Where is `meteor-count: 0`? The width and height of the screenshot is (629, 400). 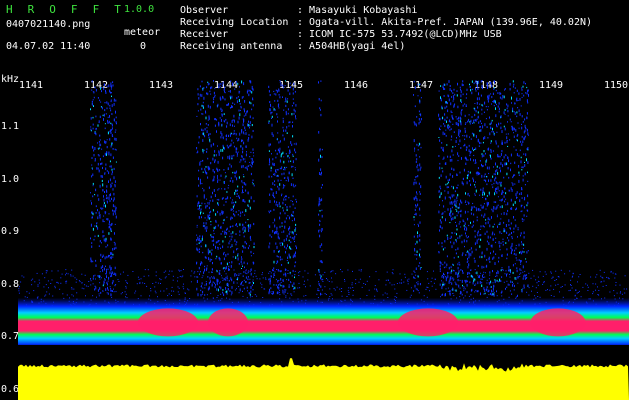
meteor-count: 0 is located at coordinates (143, 46).